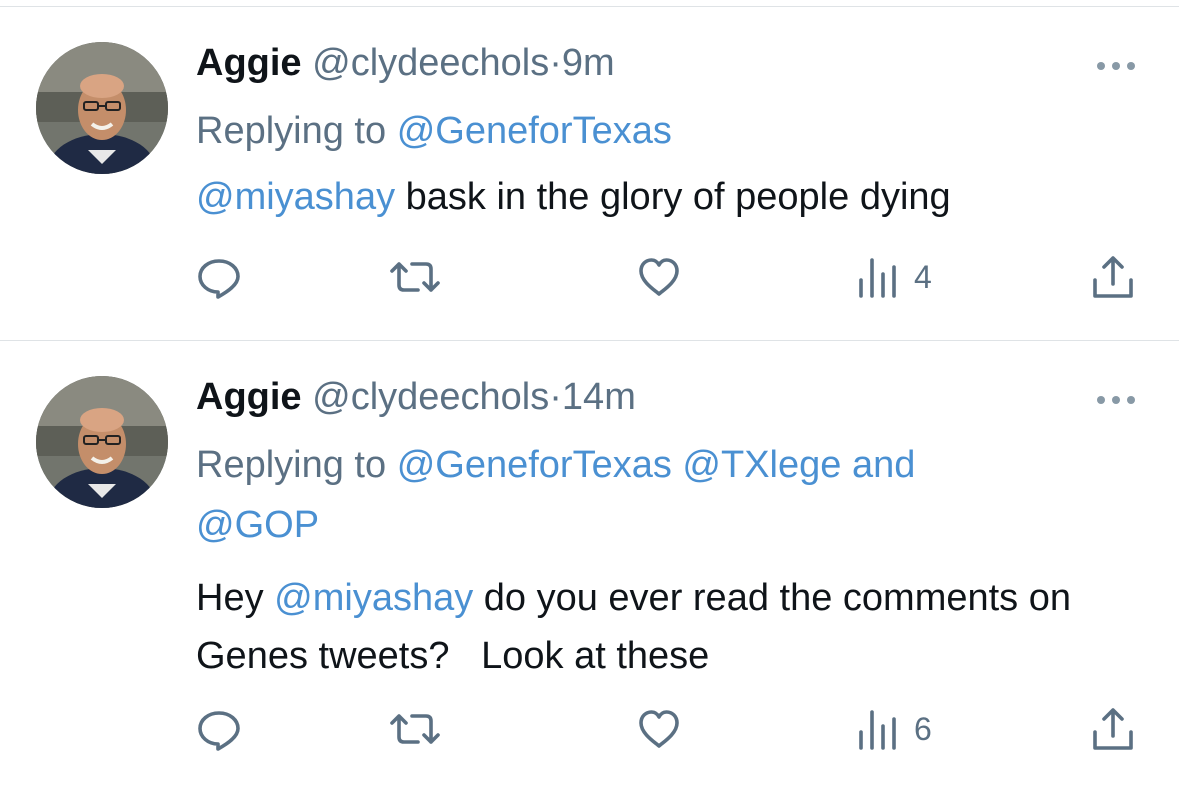  Describe the element at coordinates (761, 465) in the screenshot. I see `reply-mention: @TXlege` at that location.